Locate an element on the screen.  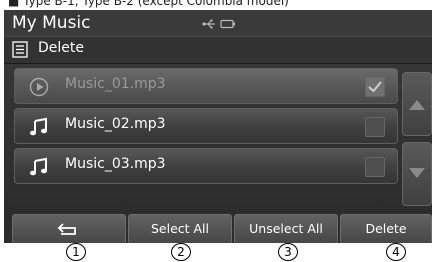
track-row: Music_02.mp3 is located at coordinates (206, 126).